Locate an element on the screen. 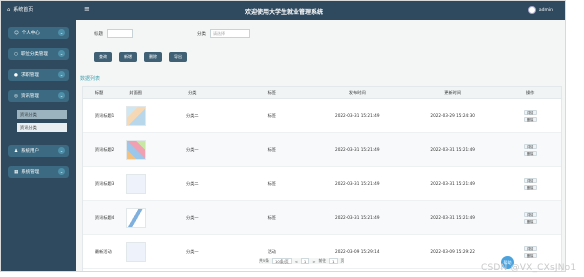  goto-label: 前往 is located at coordinates (322, 260).